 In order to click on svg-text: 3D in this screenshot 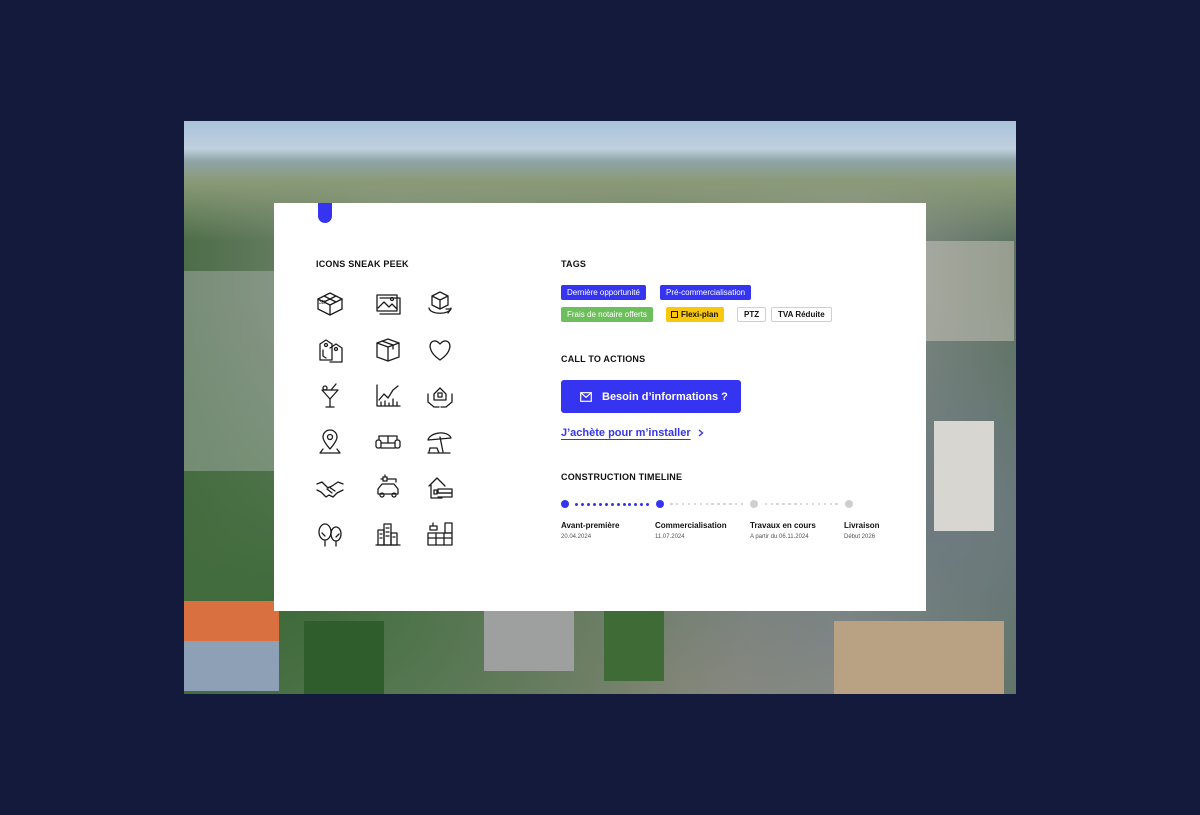, I will do `click(322, 303)`.